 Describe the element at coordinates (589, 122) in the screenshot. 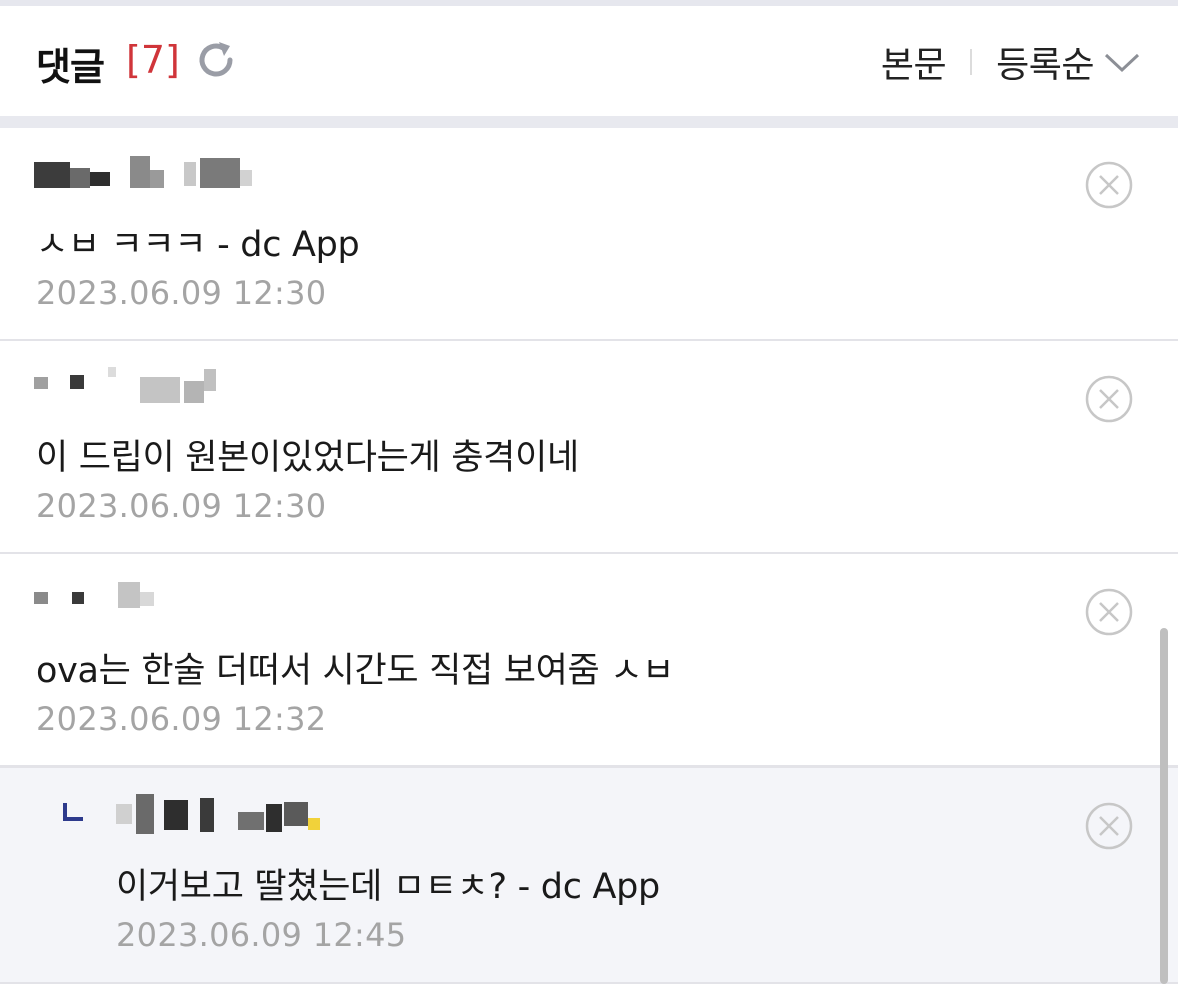

I see `section-divider` at that location.